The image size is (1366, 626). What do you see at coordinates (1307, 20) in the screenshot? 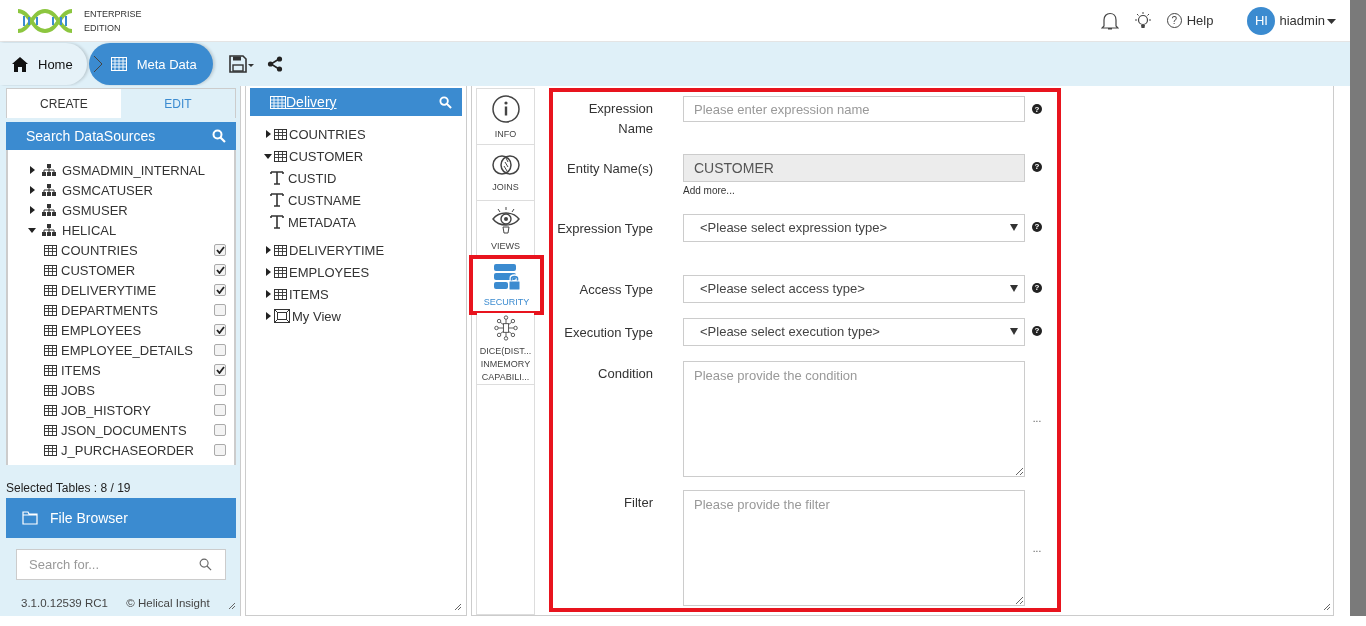
I see `user-menu: hiadmin` at bounding box center [1307, 20].